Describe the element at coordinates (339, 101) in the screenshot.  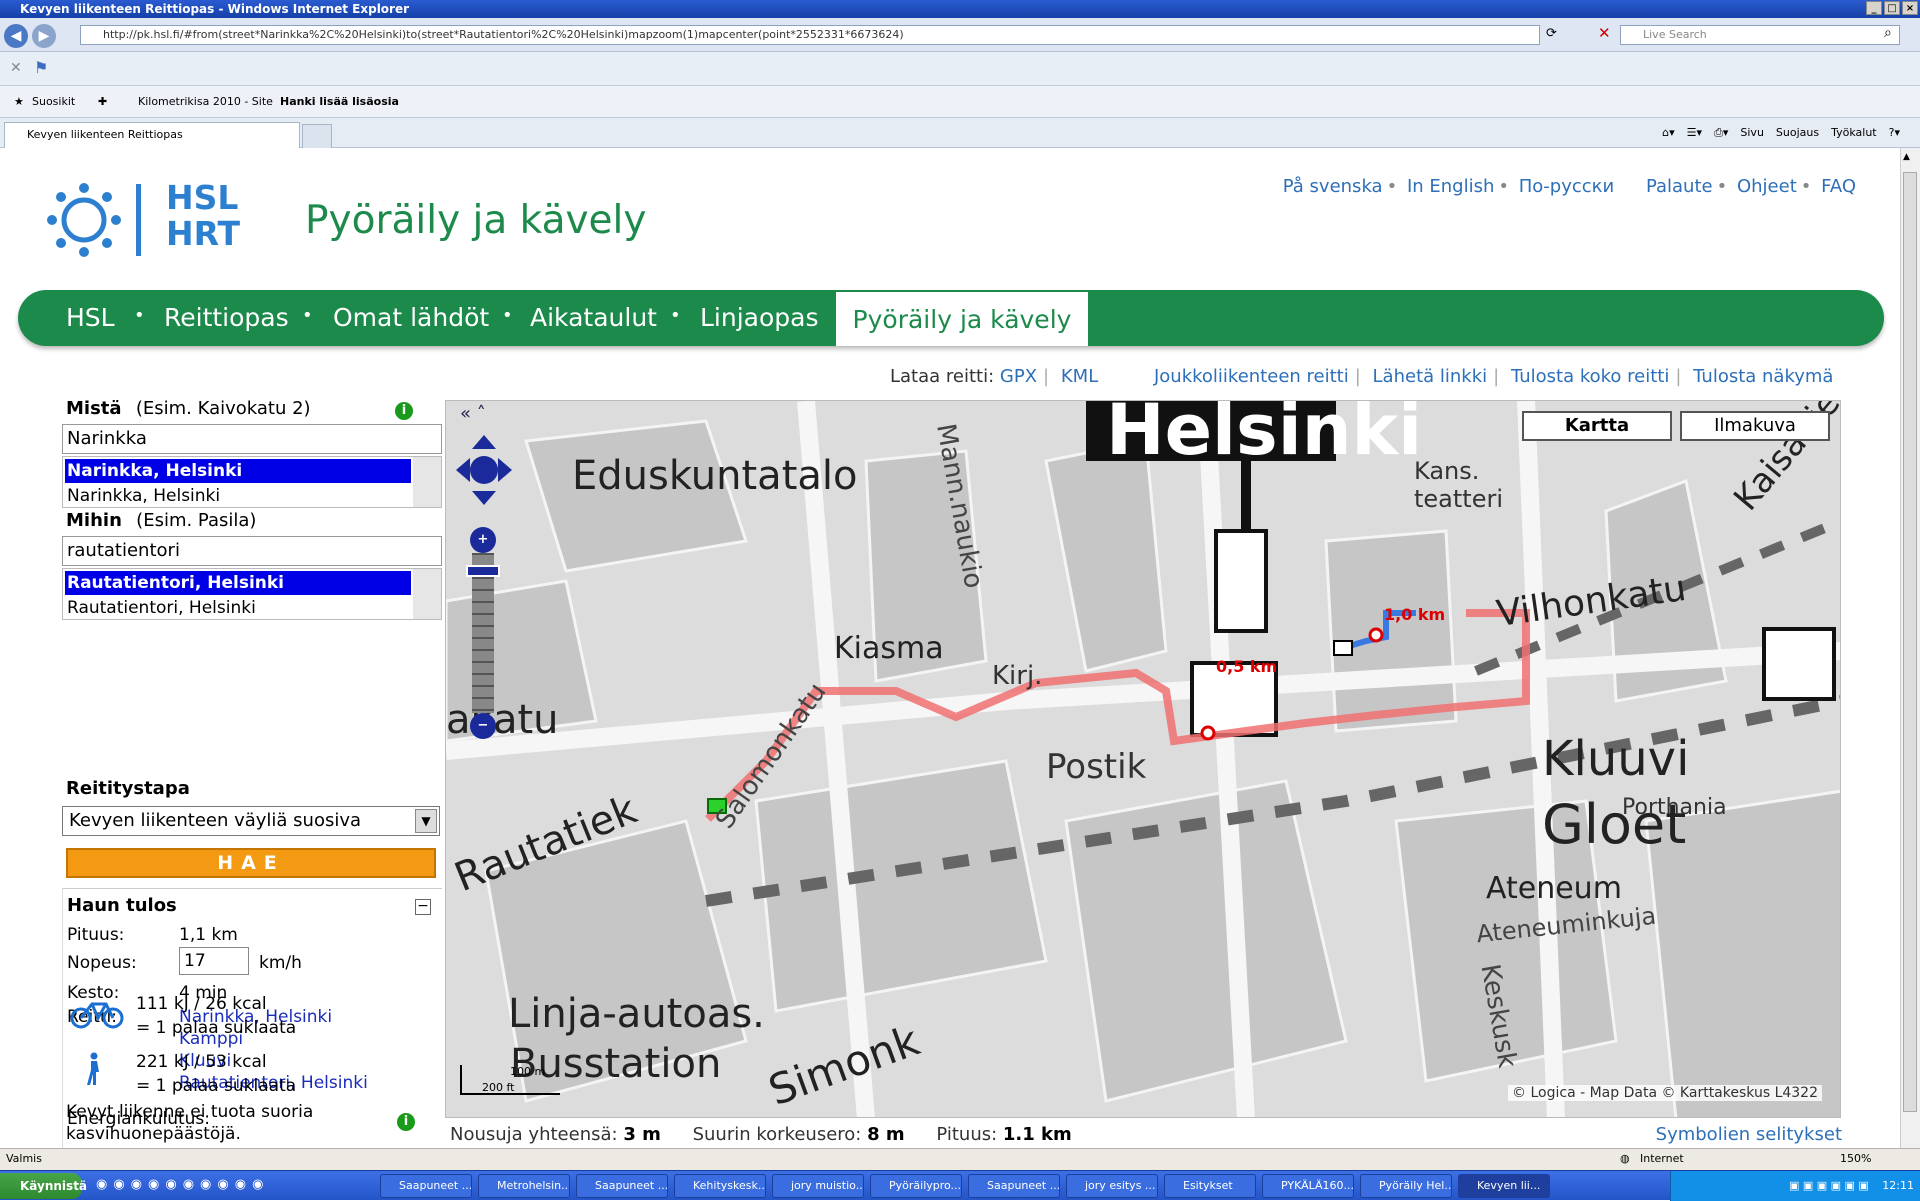
I see `fav-lisaosia: Hanki lisää lisäosia` at that location.